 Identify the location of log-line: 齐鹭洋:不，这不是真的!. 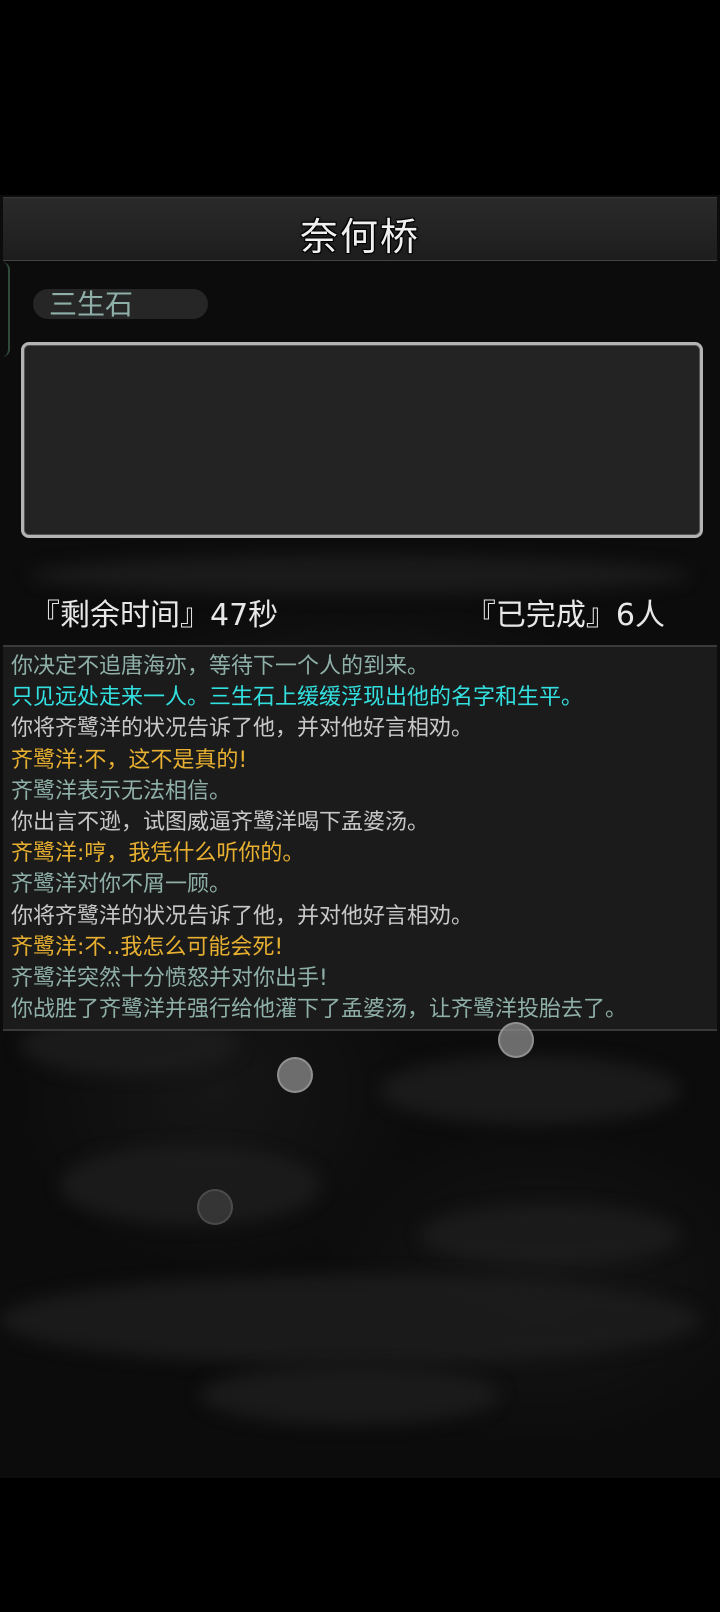
(129, 760).